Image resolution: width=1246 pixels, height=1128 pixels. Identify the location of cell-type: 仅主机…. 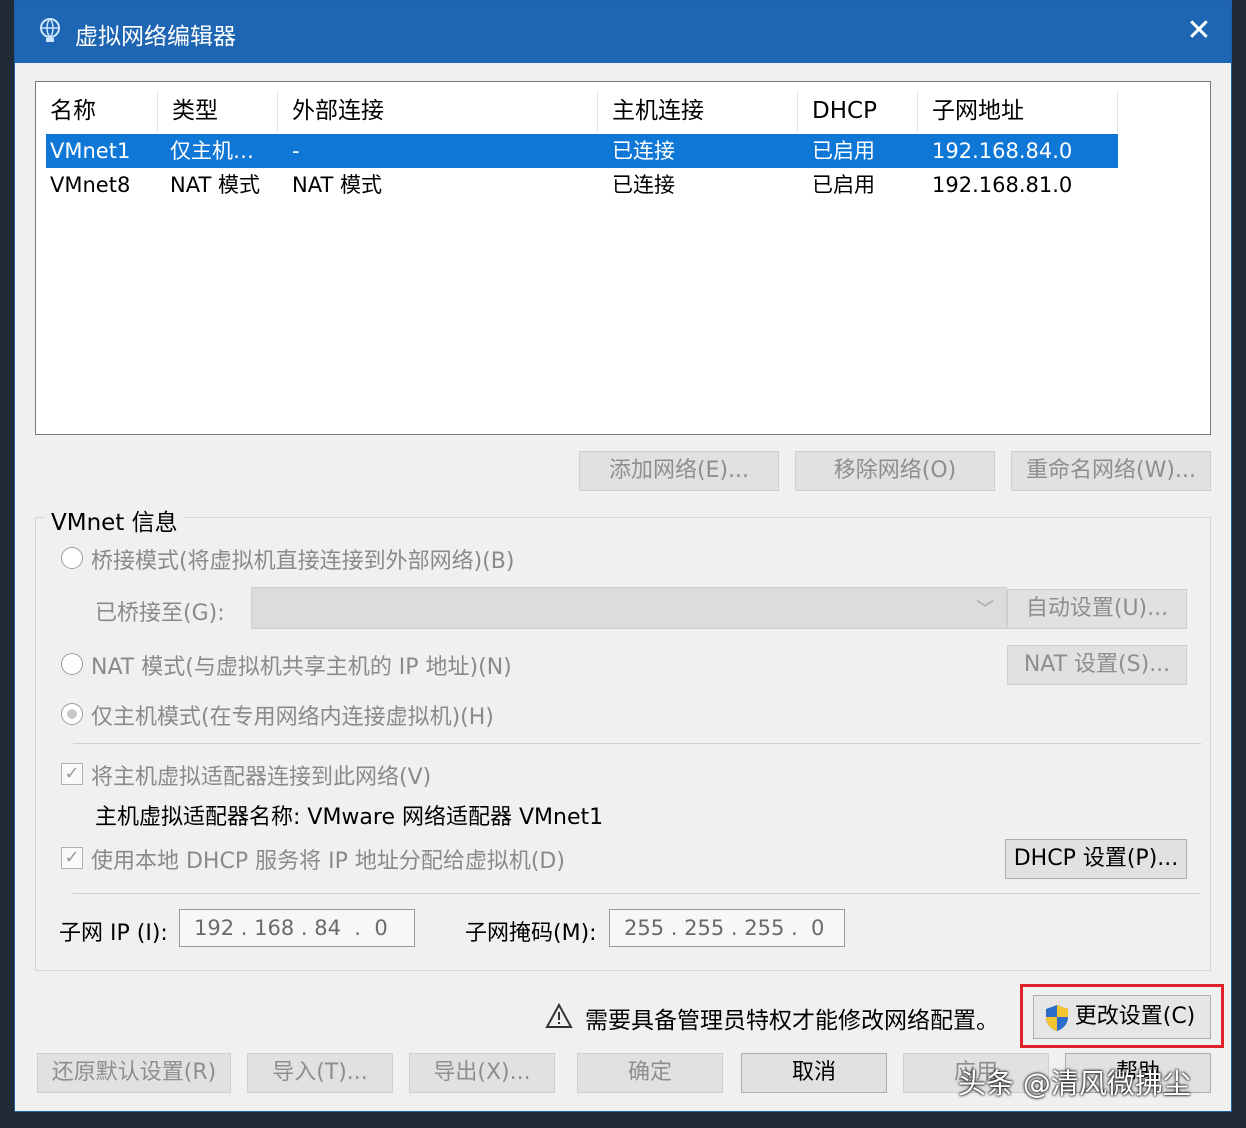
(212, 151).